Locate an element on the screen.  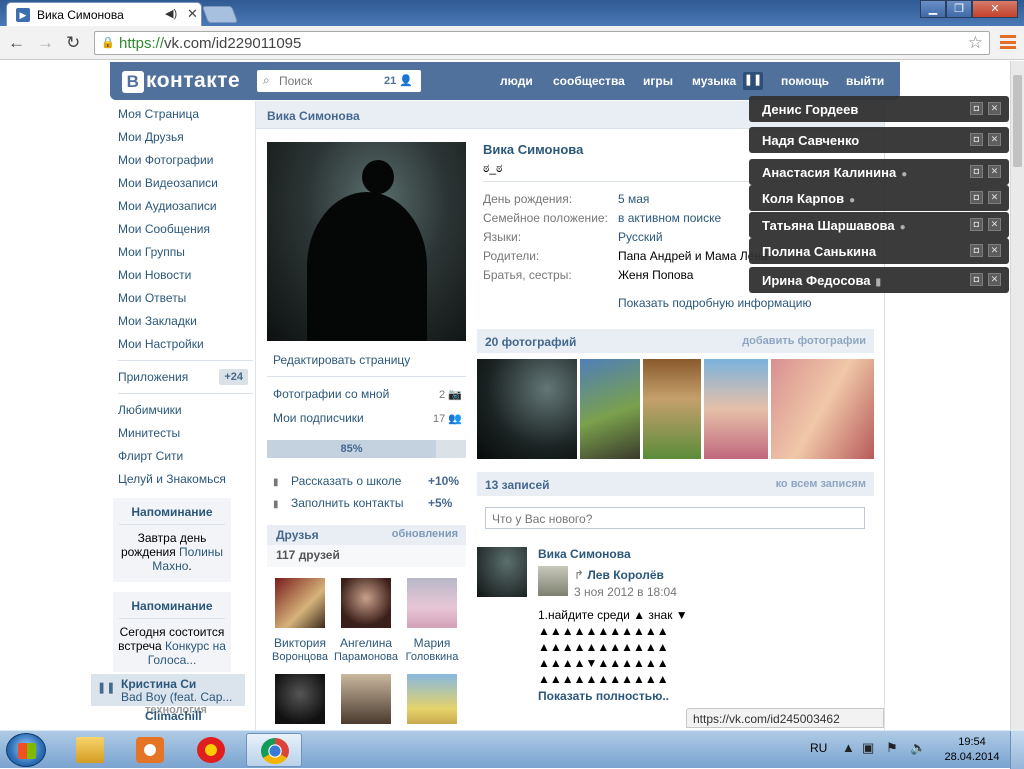
taskbar-explorer is located at coordinates (90, 750).